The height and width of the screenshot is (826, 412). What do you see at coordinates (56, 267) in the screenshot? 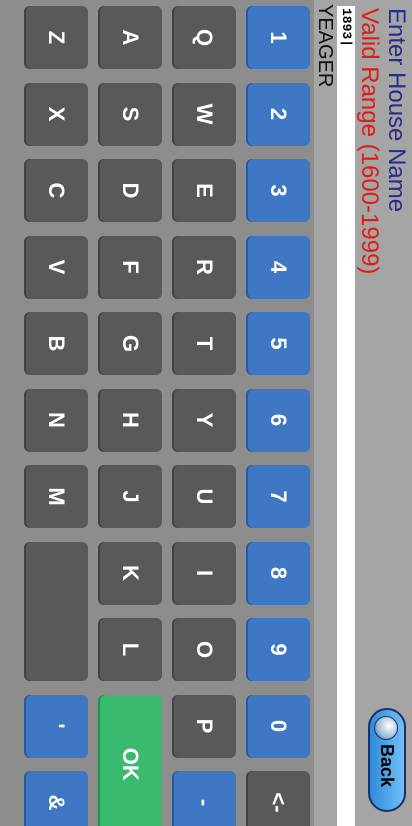
I see `key-v: V` at bounding box center [56, 267].